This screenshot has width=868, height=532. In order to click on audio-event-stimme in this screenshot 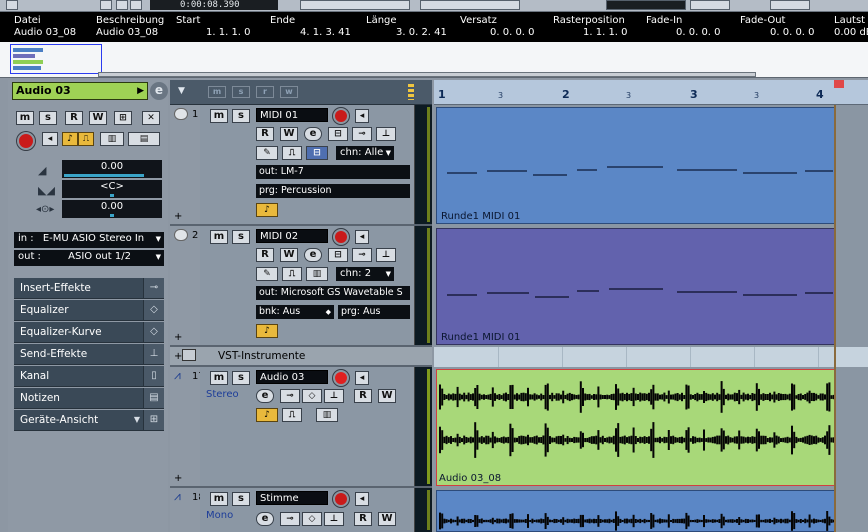, I will do `click(636, 511)`.